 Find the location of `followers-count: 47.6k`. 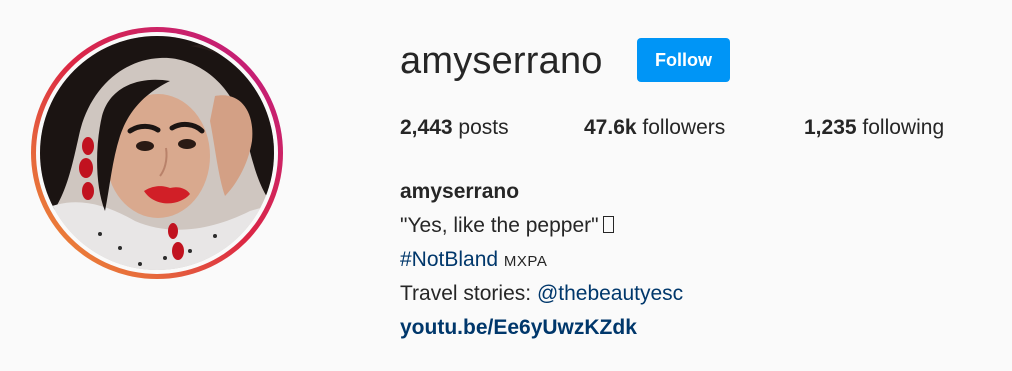

followers-count: 47.6k is located at coordinates (610, 127).